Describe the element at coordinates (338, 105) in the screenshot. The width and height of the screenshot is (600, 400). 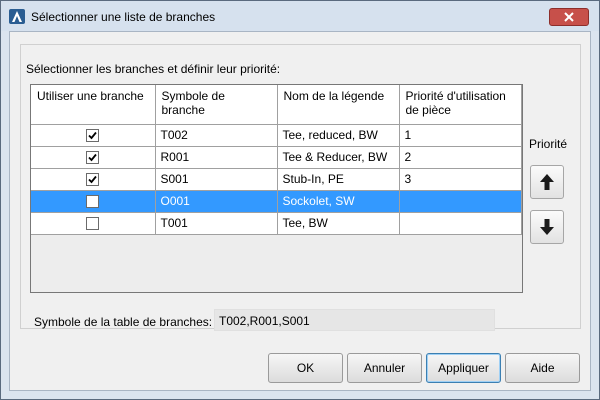
I see `column-header-legend: Nom de la légende` at that location.